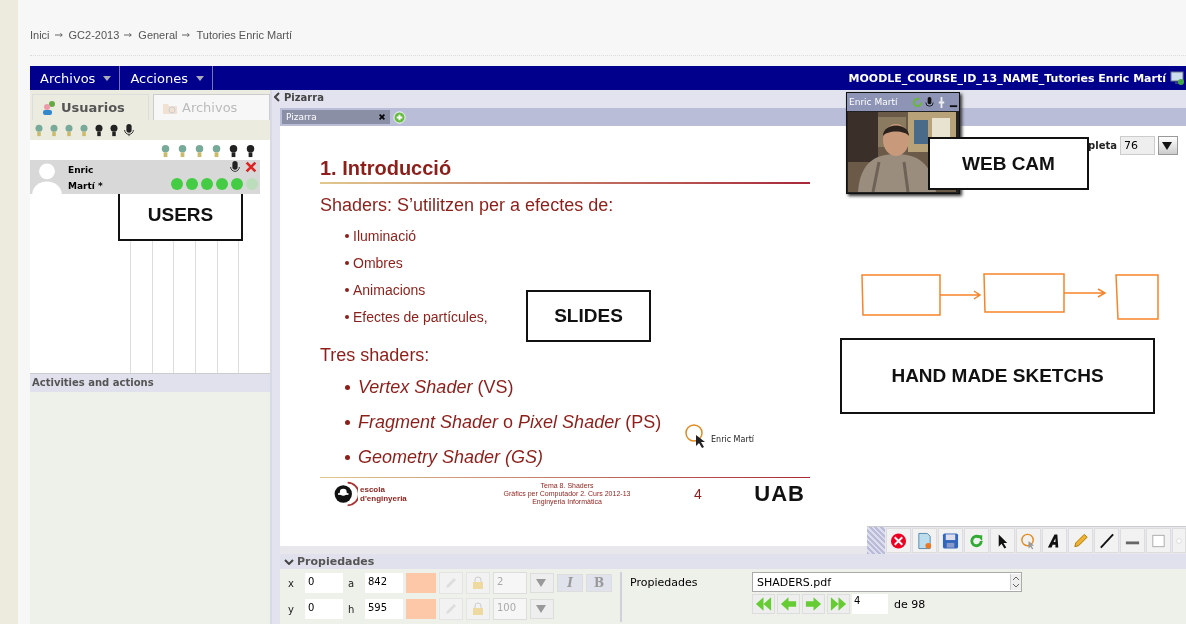 The height and width of the screenshot is (624, 1186). I want to click on field-label: h, so click(351, 609).